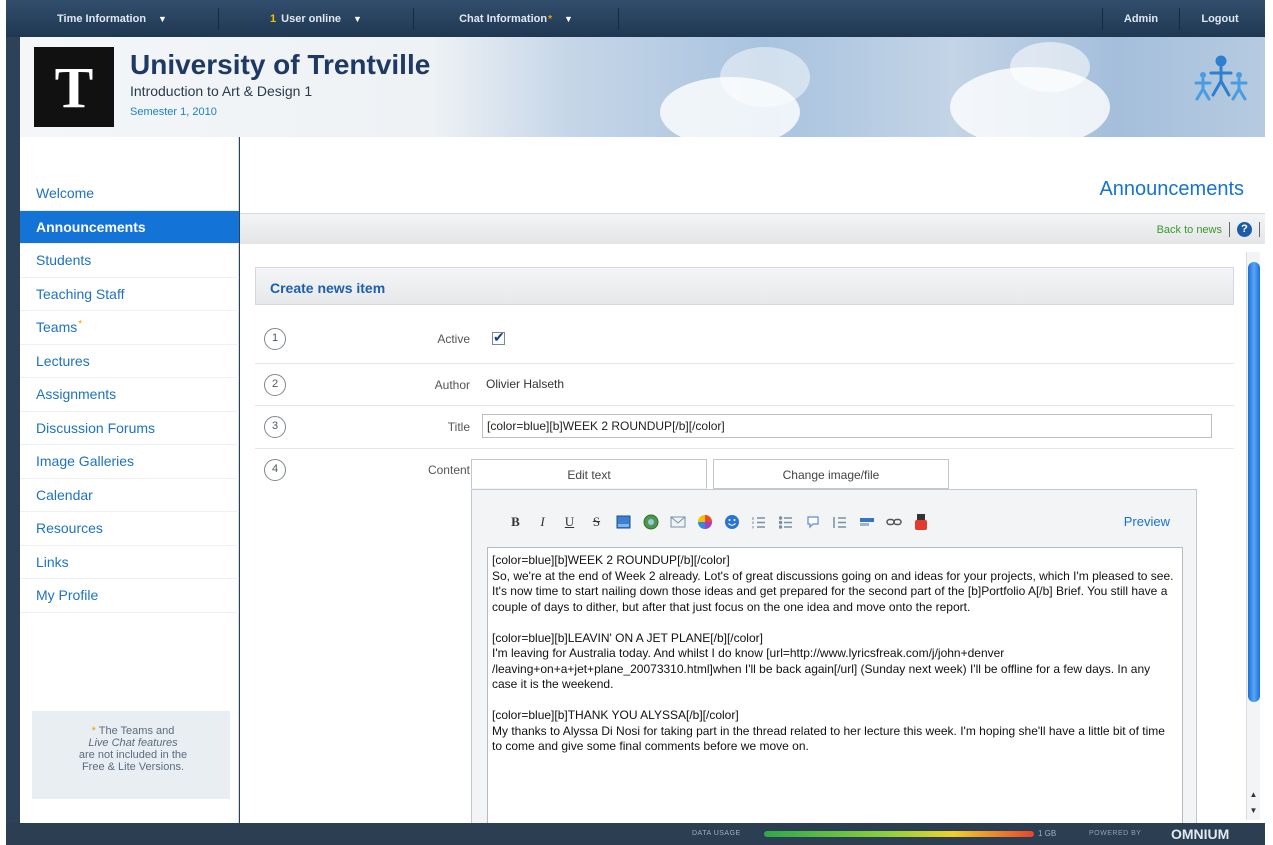  What do you see at coordinates (1253, 795) in the screenshot?
I see `scroll-up-icon: ▲` at bounding box center [1253, 795].